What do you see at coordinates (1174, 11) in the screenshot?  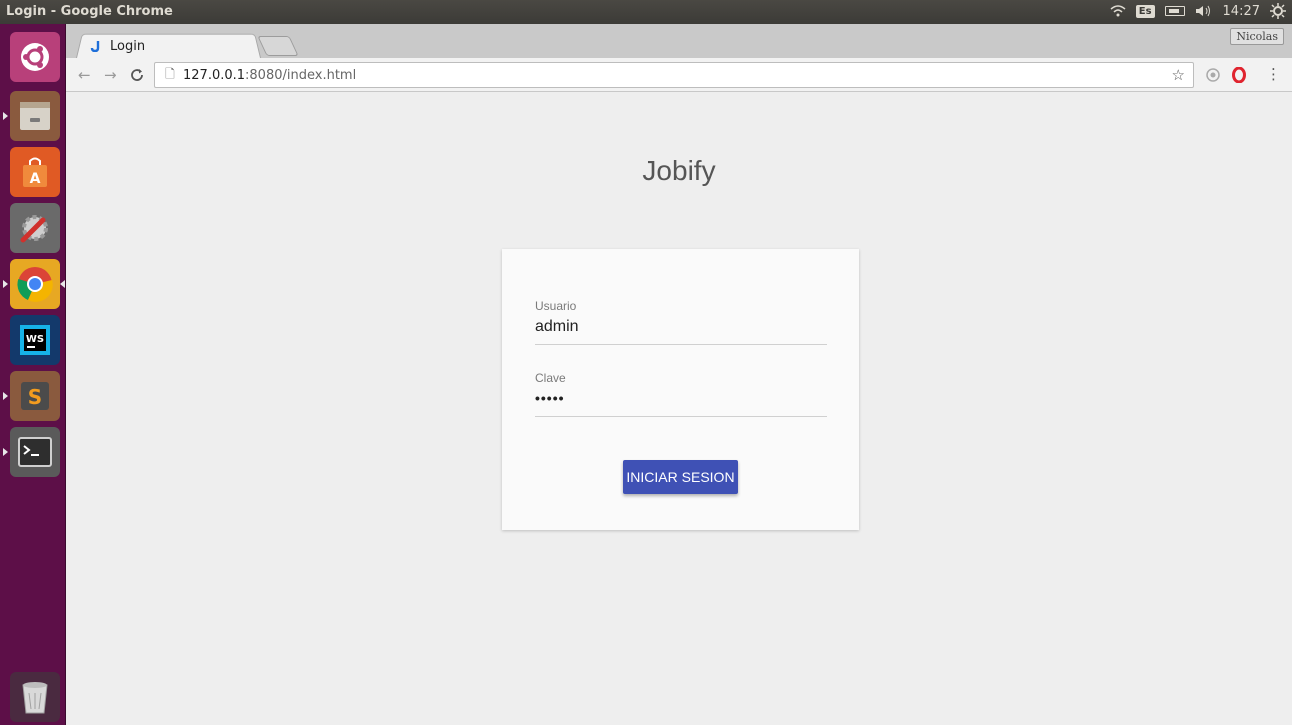 I see `battery-icon` at bounding box center [1174, 11].